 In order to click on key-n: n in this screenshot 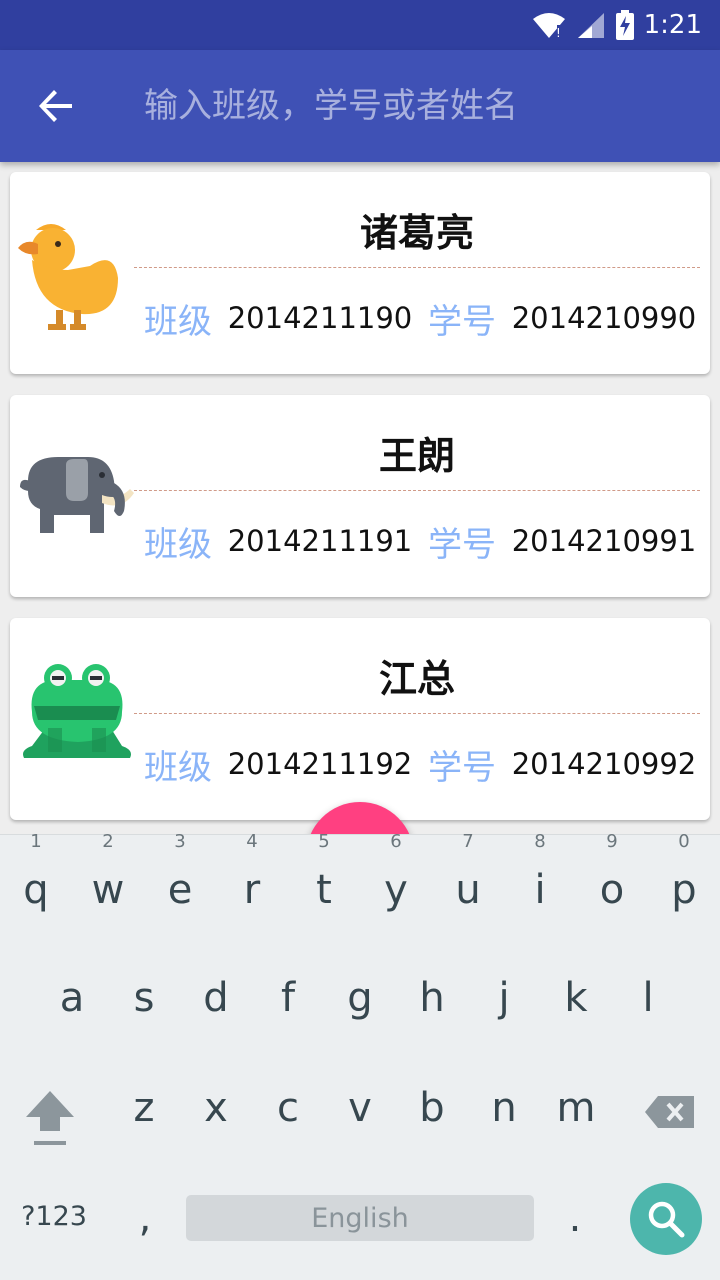, I will do `click(504, 1108)`.